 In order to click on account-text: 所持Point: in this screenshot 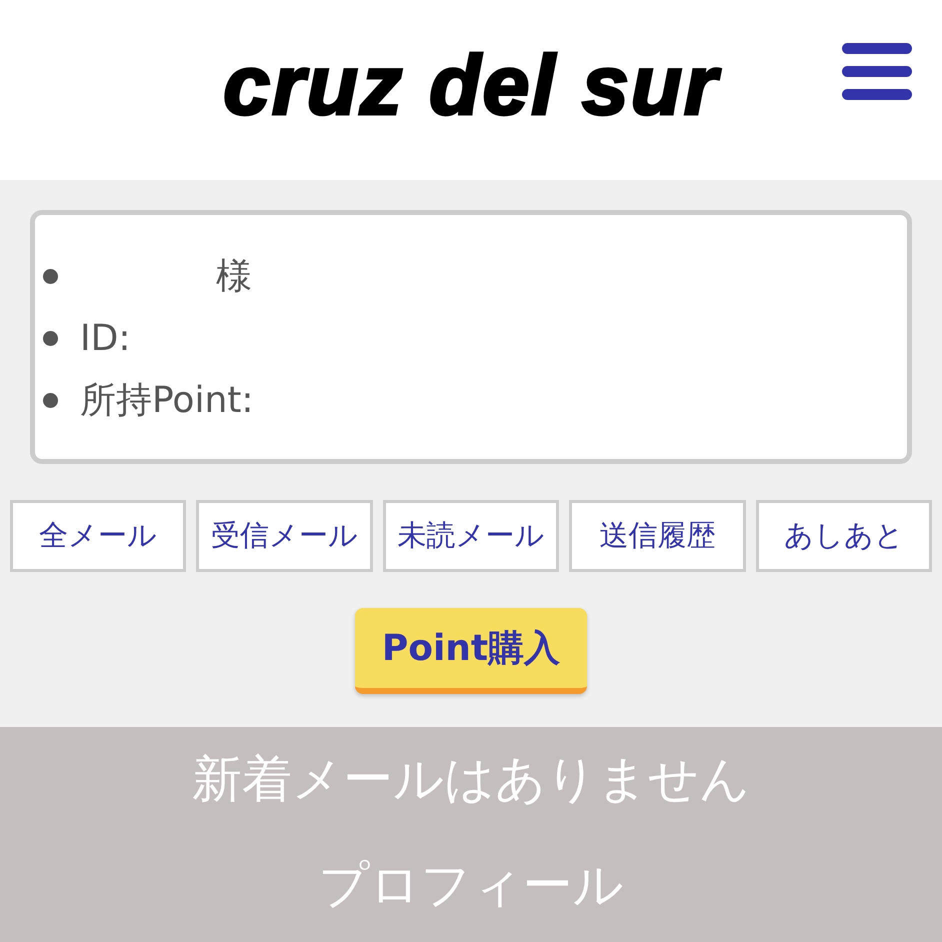, I will do `click(167, 400)`.